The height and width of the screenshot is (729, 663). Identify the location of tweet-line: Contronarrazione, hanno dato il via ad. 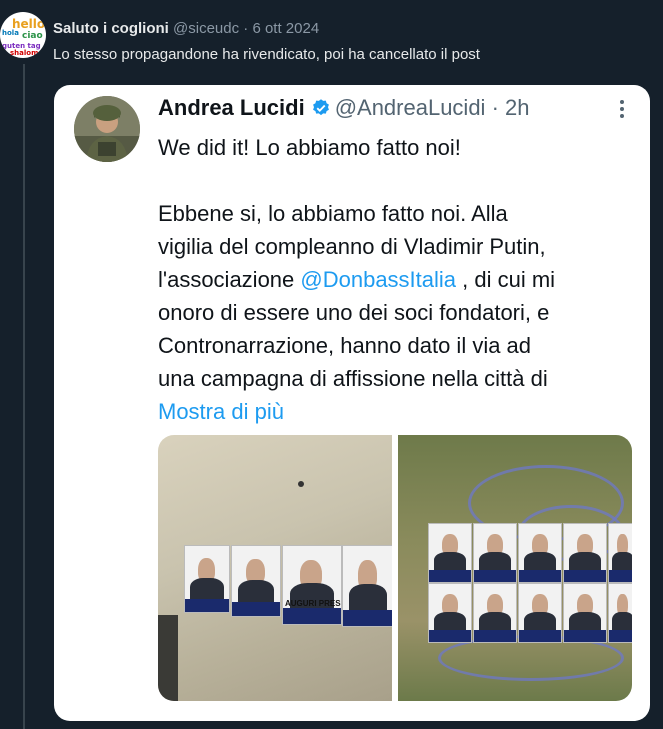
(345, 345).